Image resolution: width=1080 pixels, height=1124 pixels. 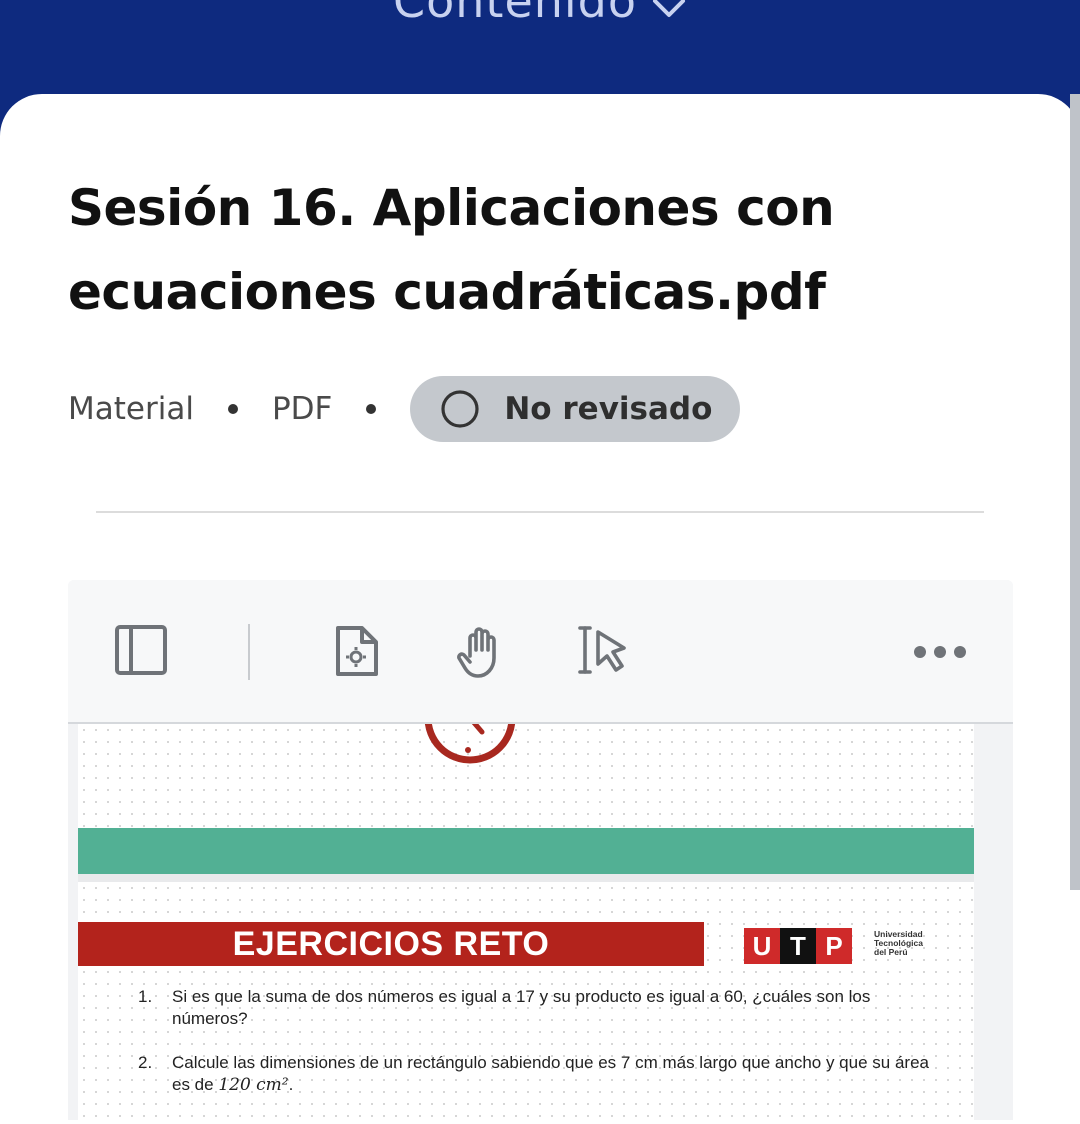 What do you see at coordinates (540, 512) in the screenshot?
I see `divider` at bounding box center [540, 512].